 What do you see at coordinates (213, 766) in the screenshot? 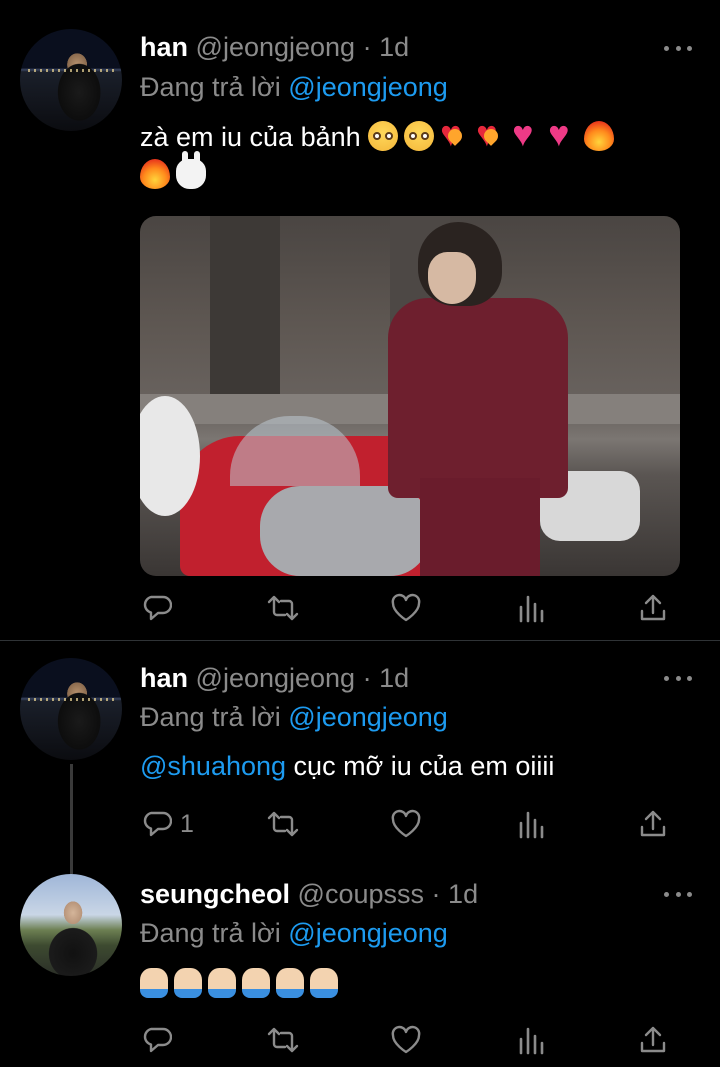
I see `mention-link: @shuahong` at bounding box center [213, 766].